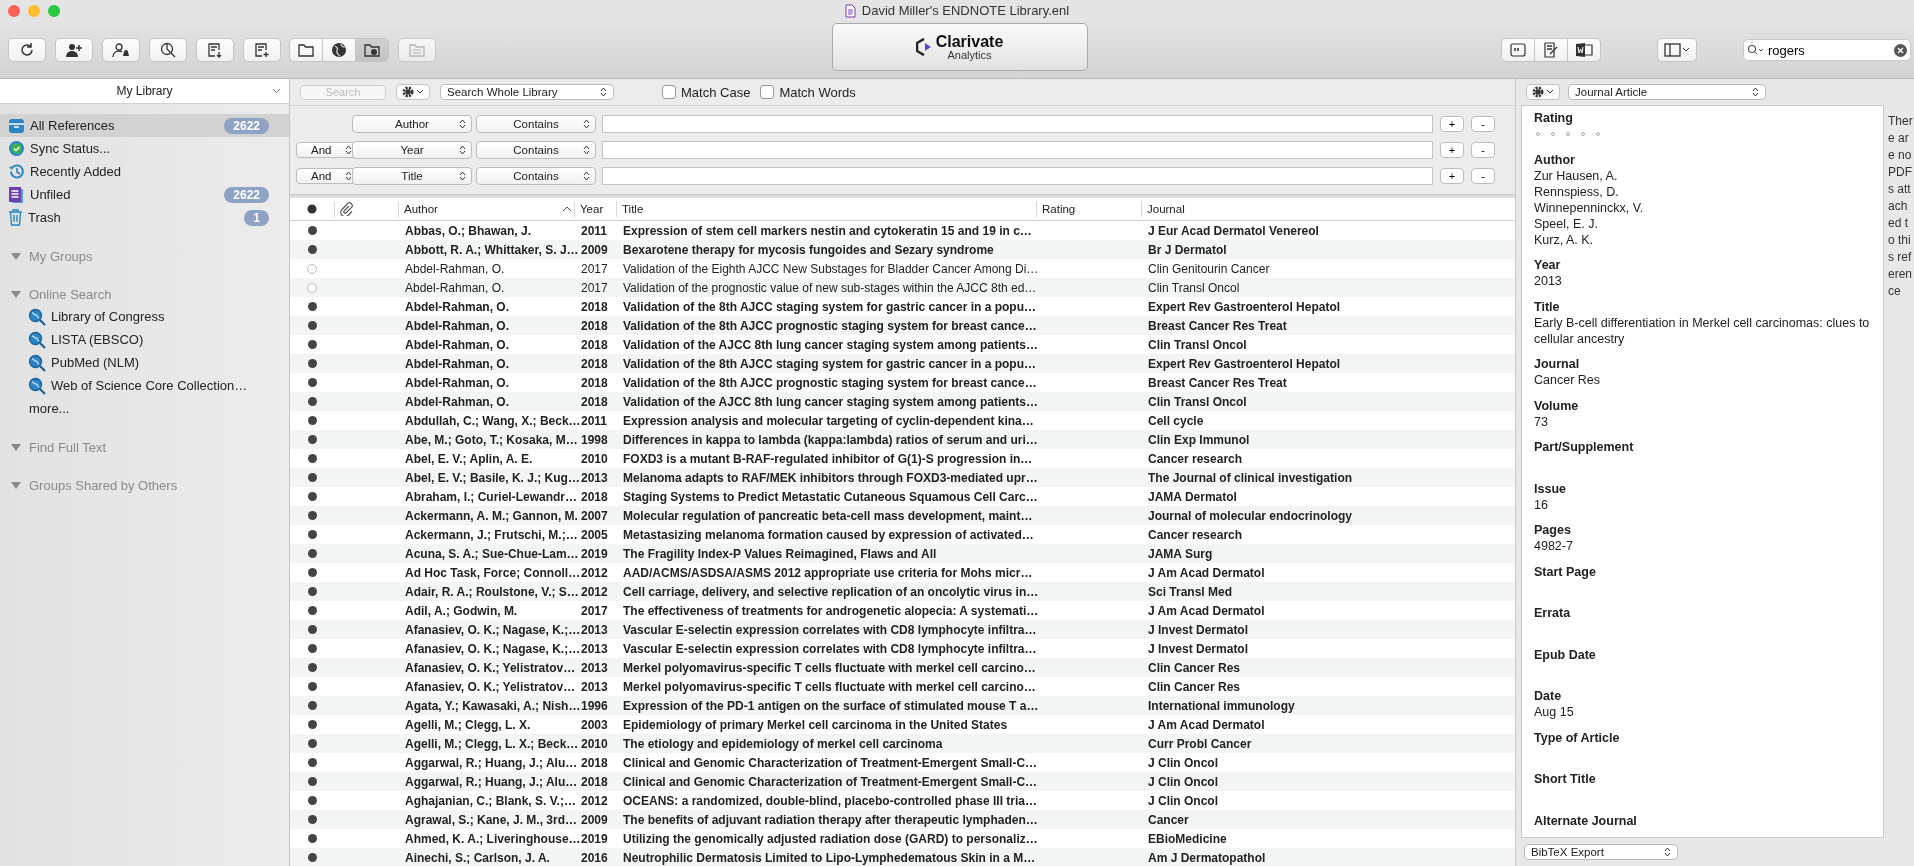  I want to click on field-value: Kurz, A. K., so click(1702, 239).